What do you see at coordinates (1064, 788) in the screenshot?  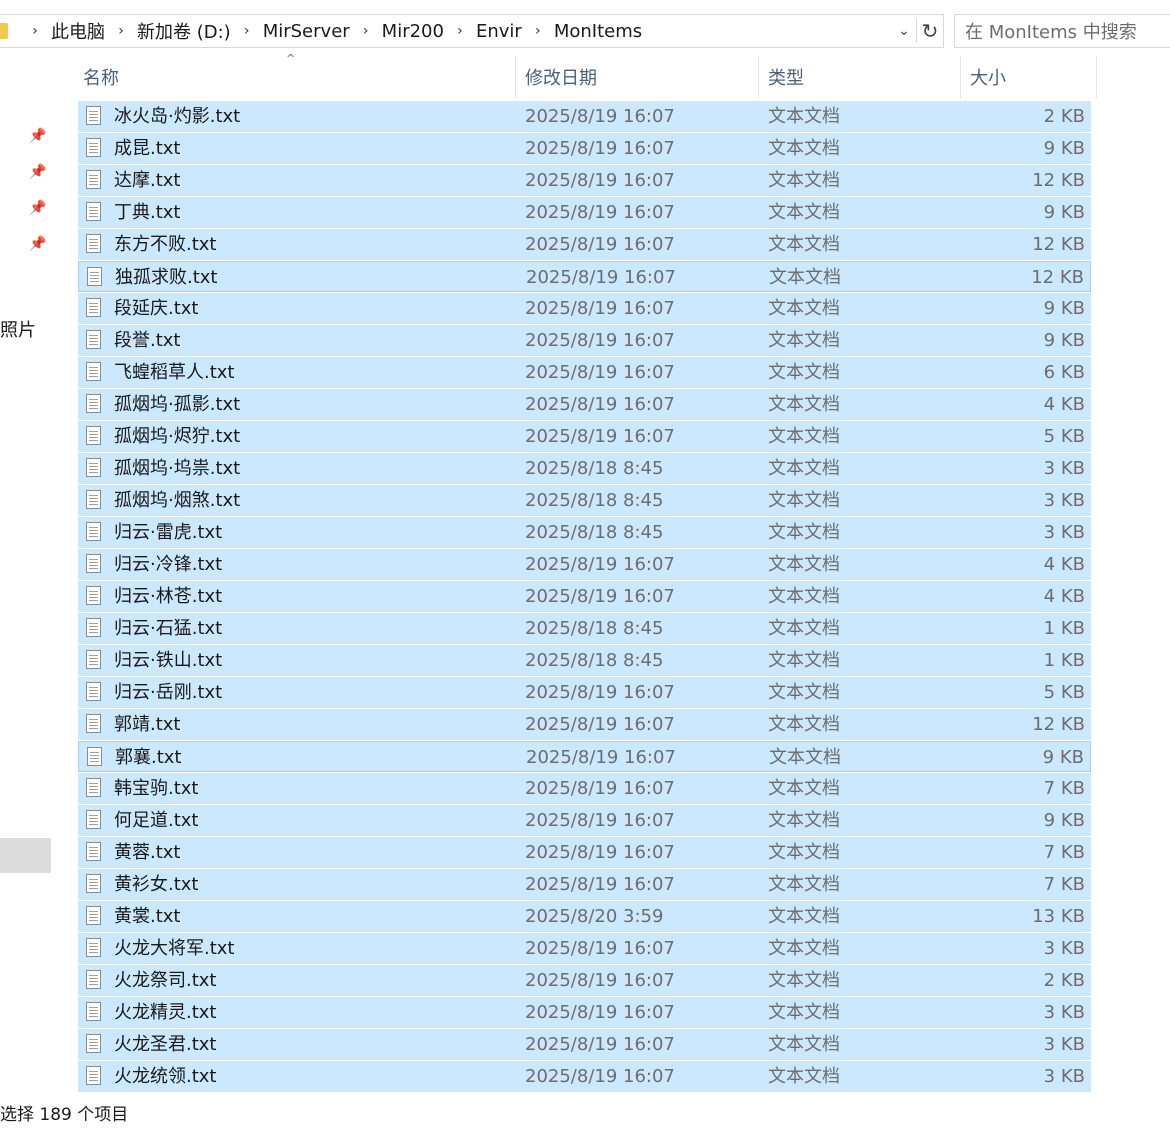 I see `file-size: 7 KB` at bounding box center [1064, 788].